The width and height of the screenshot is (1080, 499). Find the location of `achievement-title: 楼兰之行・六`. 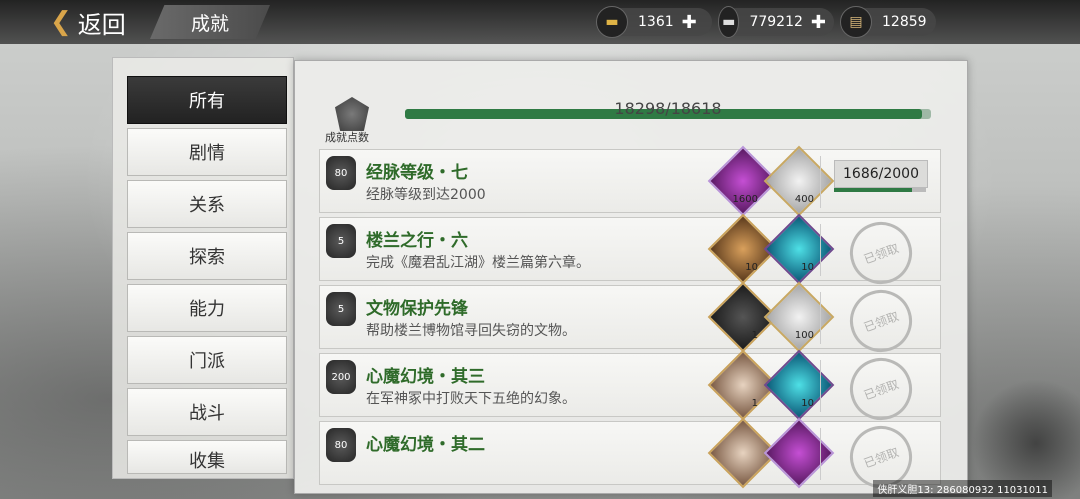

achievement-title: 楼兰之行・六 is located at coordinates (417, 241).